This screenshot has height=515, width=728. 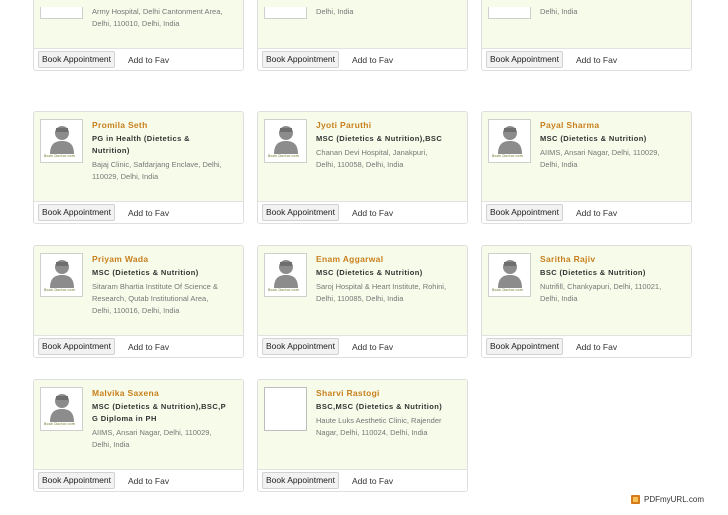 What do you see at coordinates (167, 259) in the screenshot?
I see `doctor-name: Priyam Wada` at bounding box center [167, 259].